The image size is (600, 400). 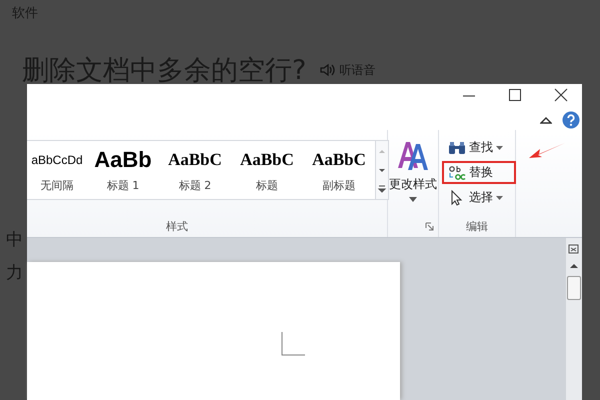 What do you see at coordinates (195, 170) in the screenshot?
I see `style-option: AaBbC 标题 2` at bounding box center [195, 170].